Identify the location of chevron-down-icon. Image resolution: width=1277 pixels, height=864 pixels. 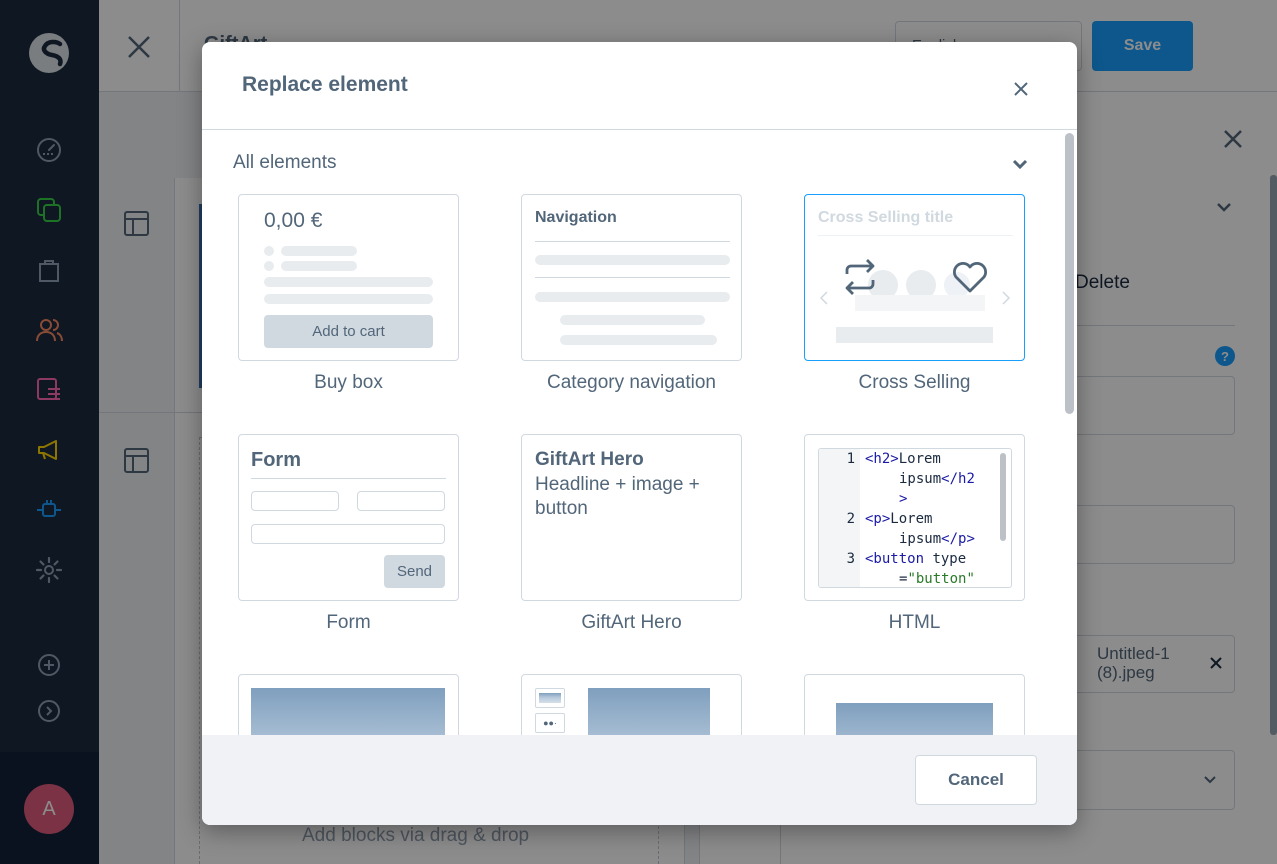
(1020, 164).